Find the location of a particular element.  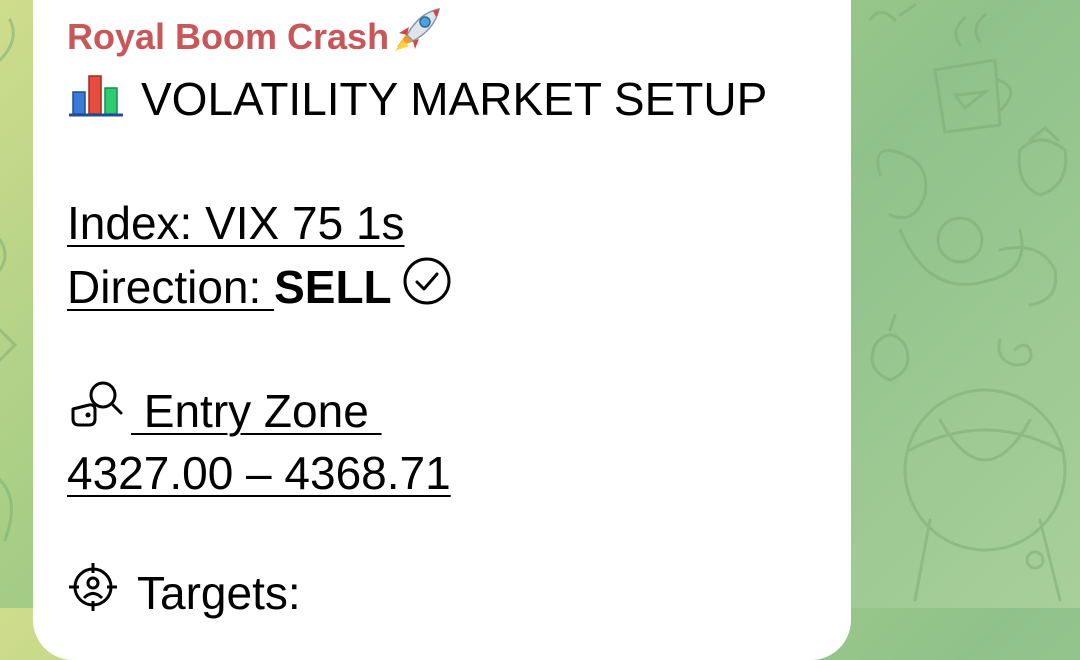

index-line: Index: VIX 75 1s is located at coordinates (236, 223).